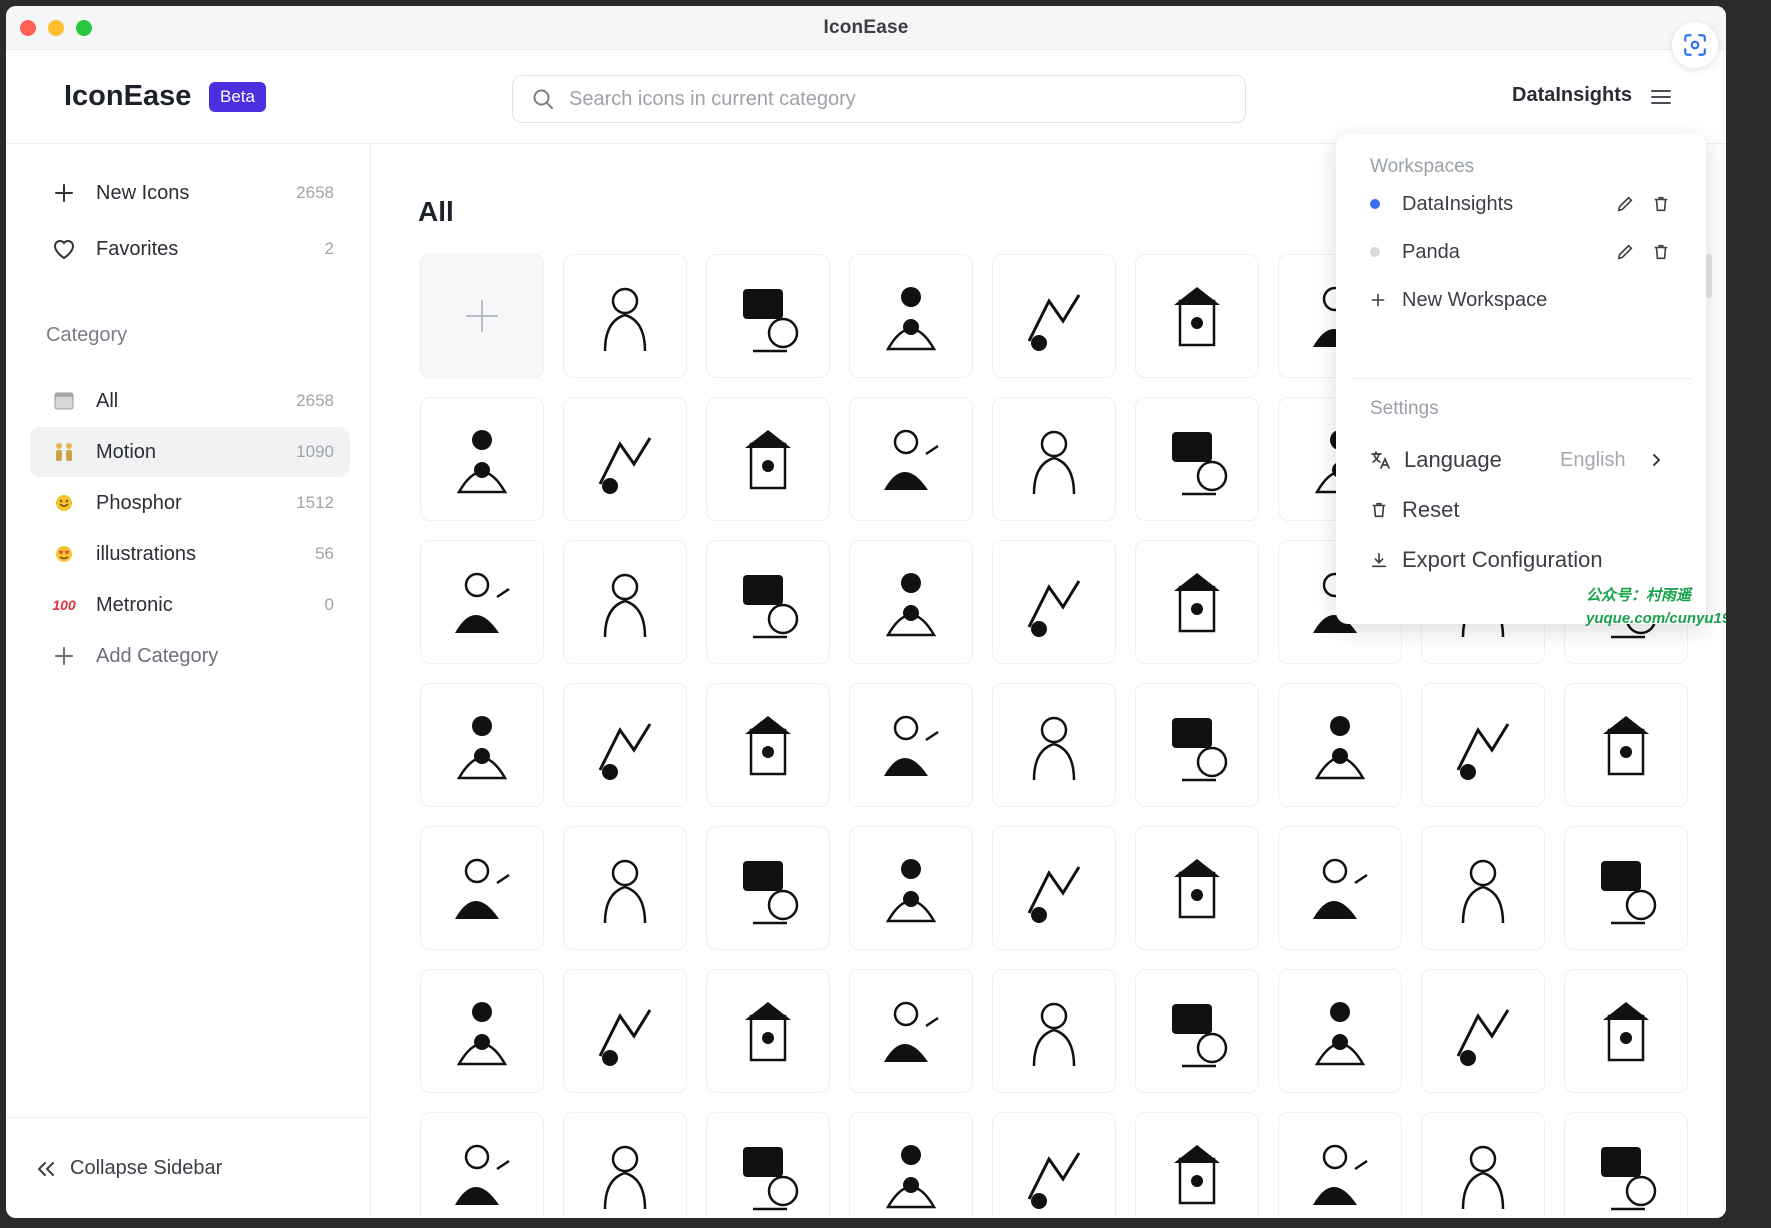 The image size is (1771, 1228). I want to click on workspace-item-panda: Panda, so click(1520, 252).